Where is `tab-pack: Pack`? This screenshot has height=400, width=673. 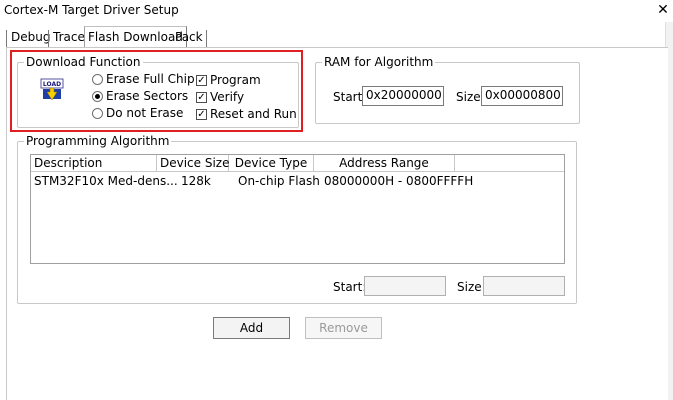 tab-pack: Pack is located at coordinates (189, 38).